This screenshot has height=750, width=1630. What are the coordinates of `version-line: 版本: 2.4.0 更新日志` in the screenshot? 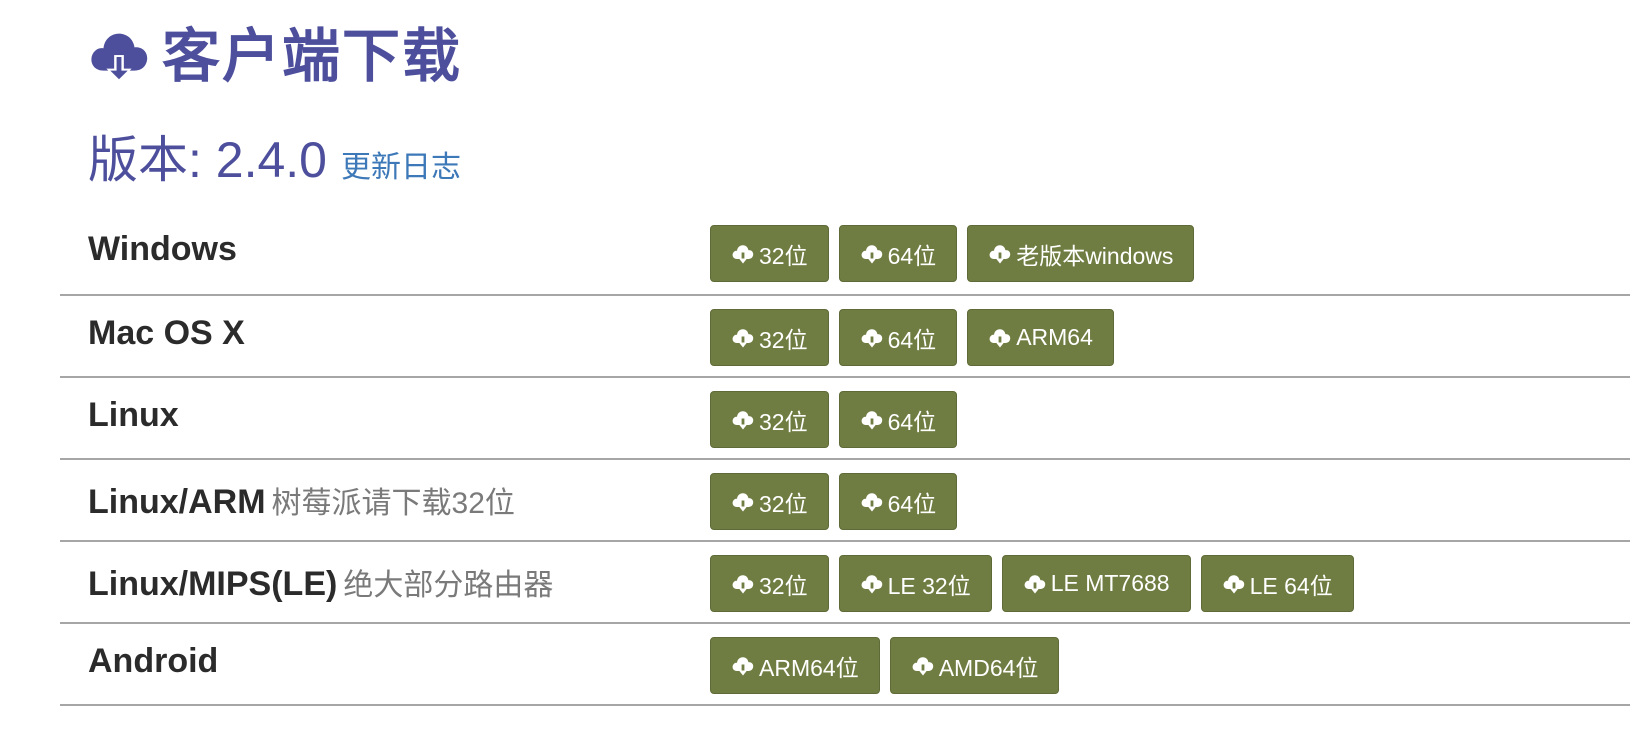 It's located at (274, 154).